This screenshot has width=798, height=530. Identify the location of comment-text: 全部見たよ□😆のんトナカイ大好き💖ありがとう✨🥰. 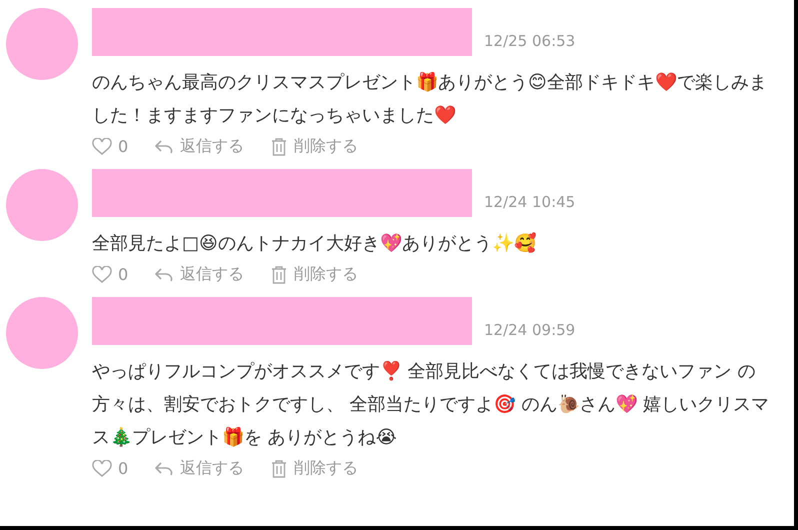
(314, 243).